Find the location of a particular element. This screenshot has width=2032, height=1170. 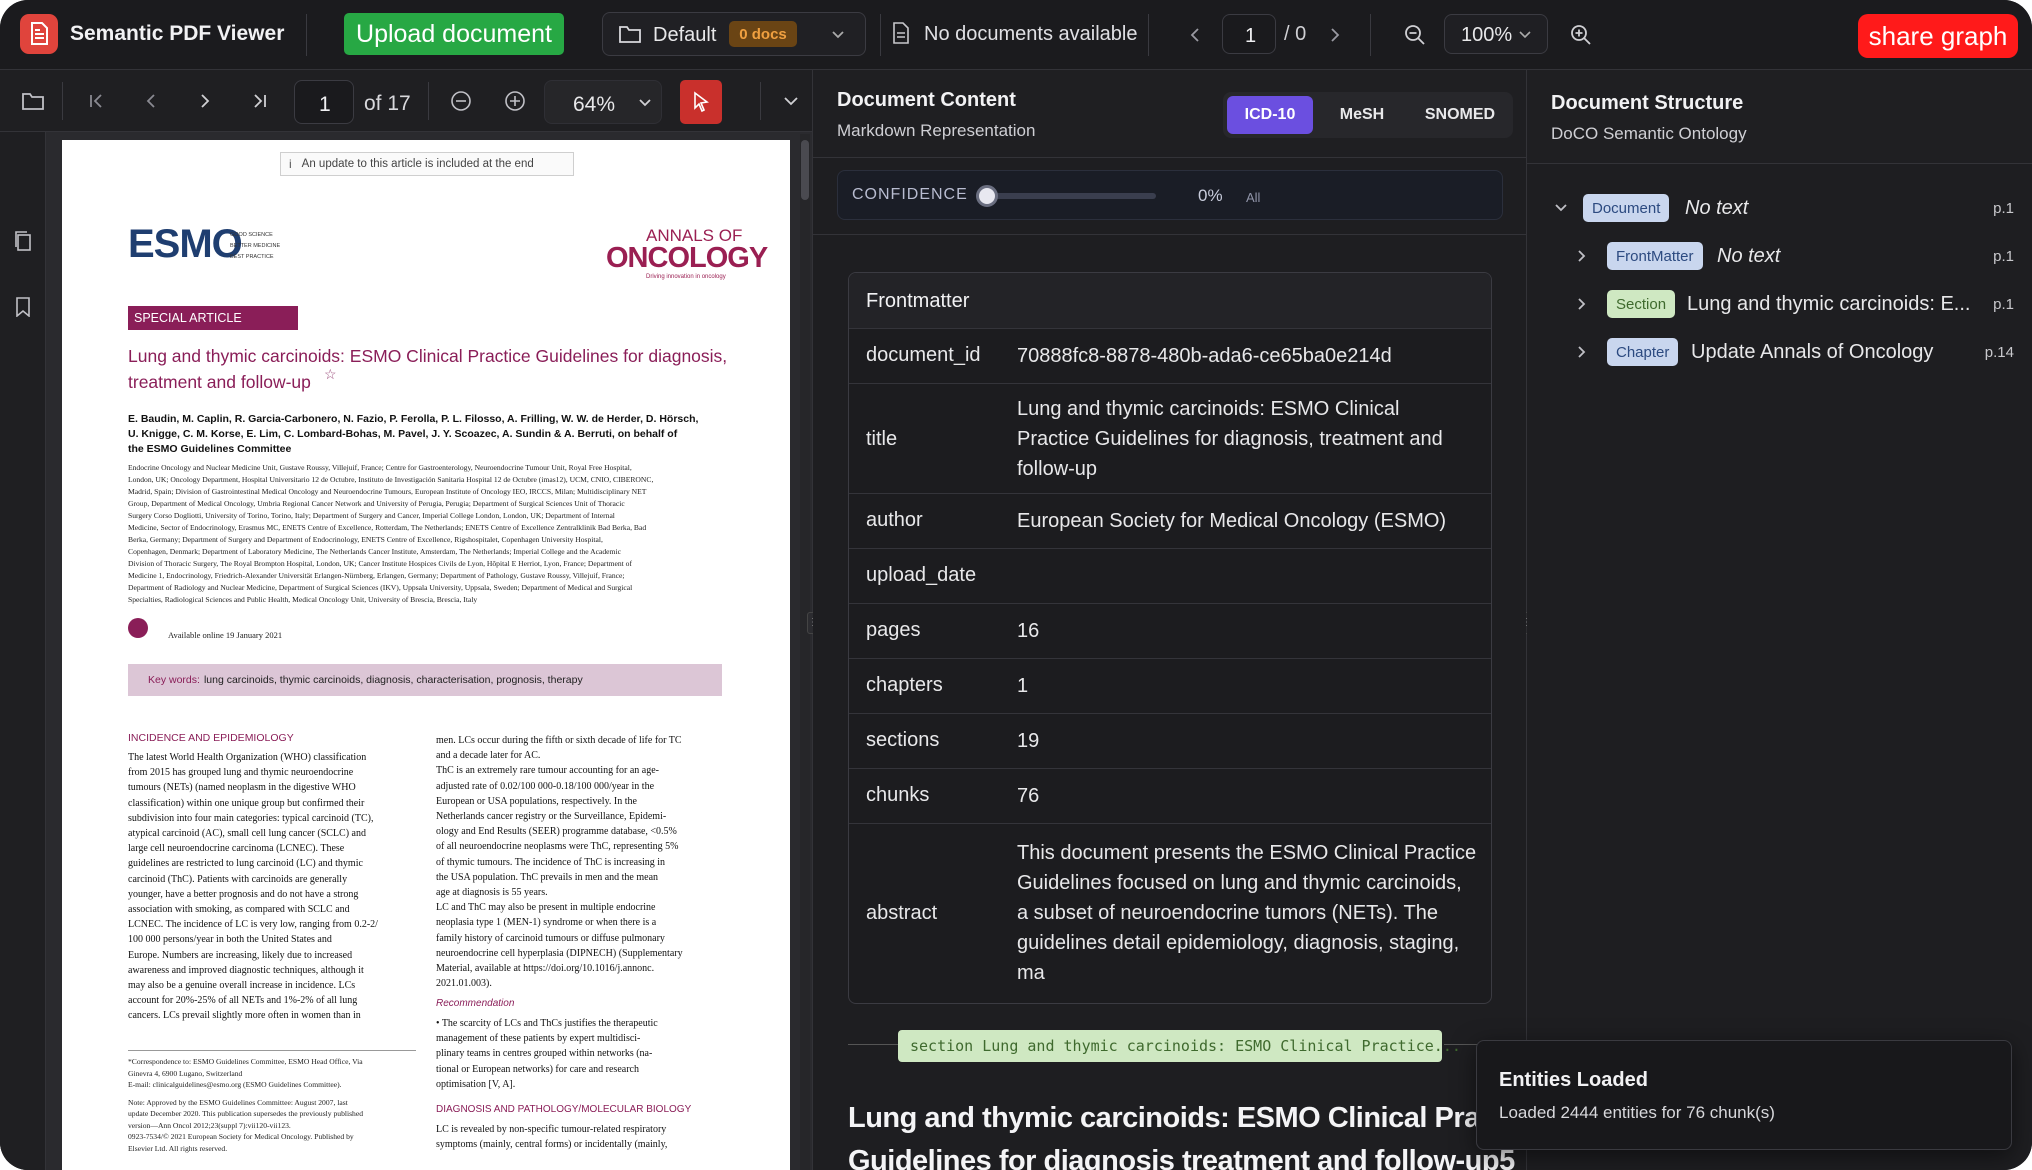

collection-name: Default is located at coordinates (685, 35).